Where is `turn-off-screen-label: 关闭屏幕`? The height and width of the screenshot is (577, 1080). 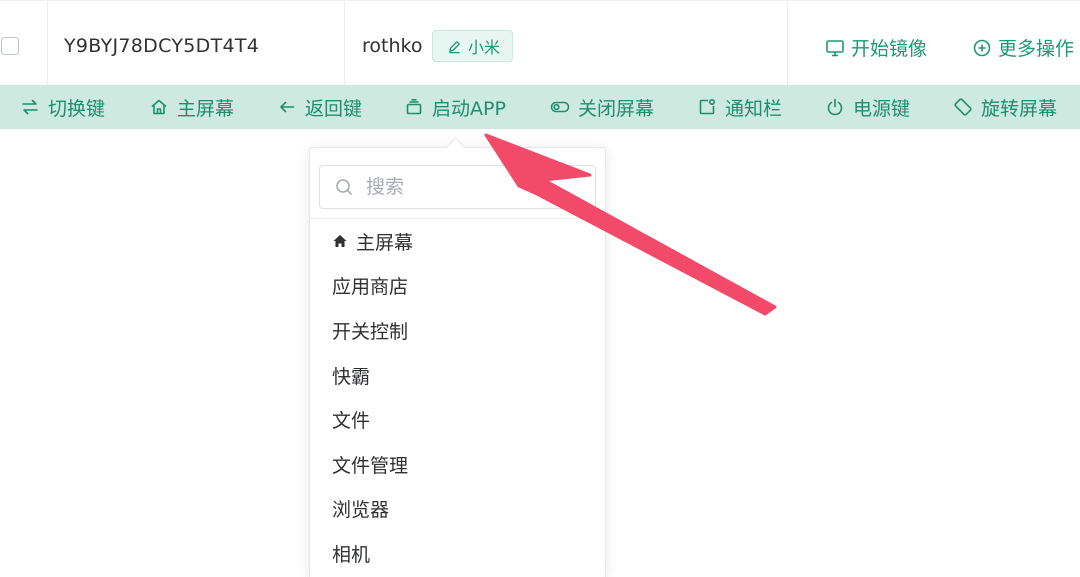
turn-off-screen-label: 关闭屏幕 is located at coordinates (616, 108).